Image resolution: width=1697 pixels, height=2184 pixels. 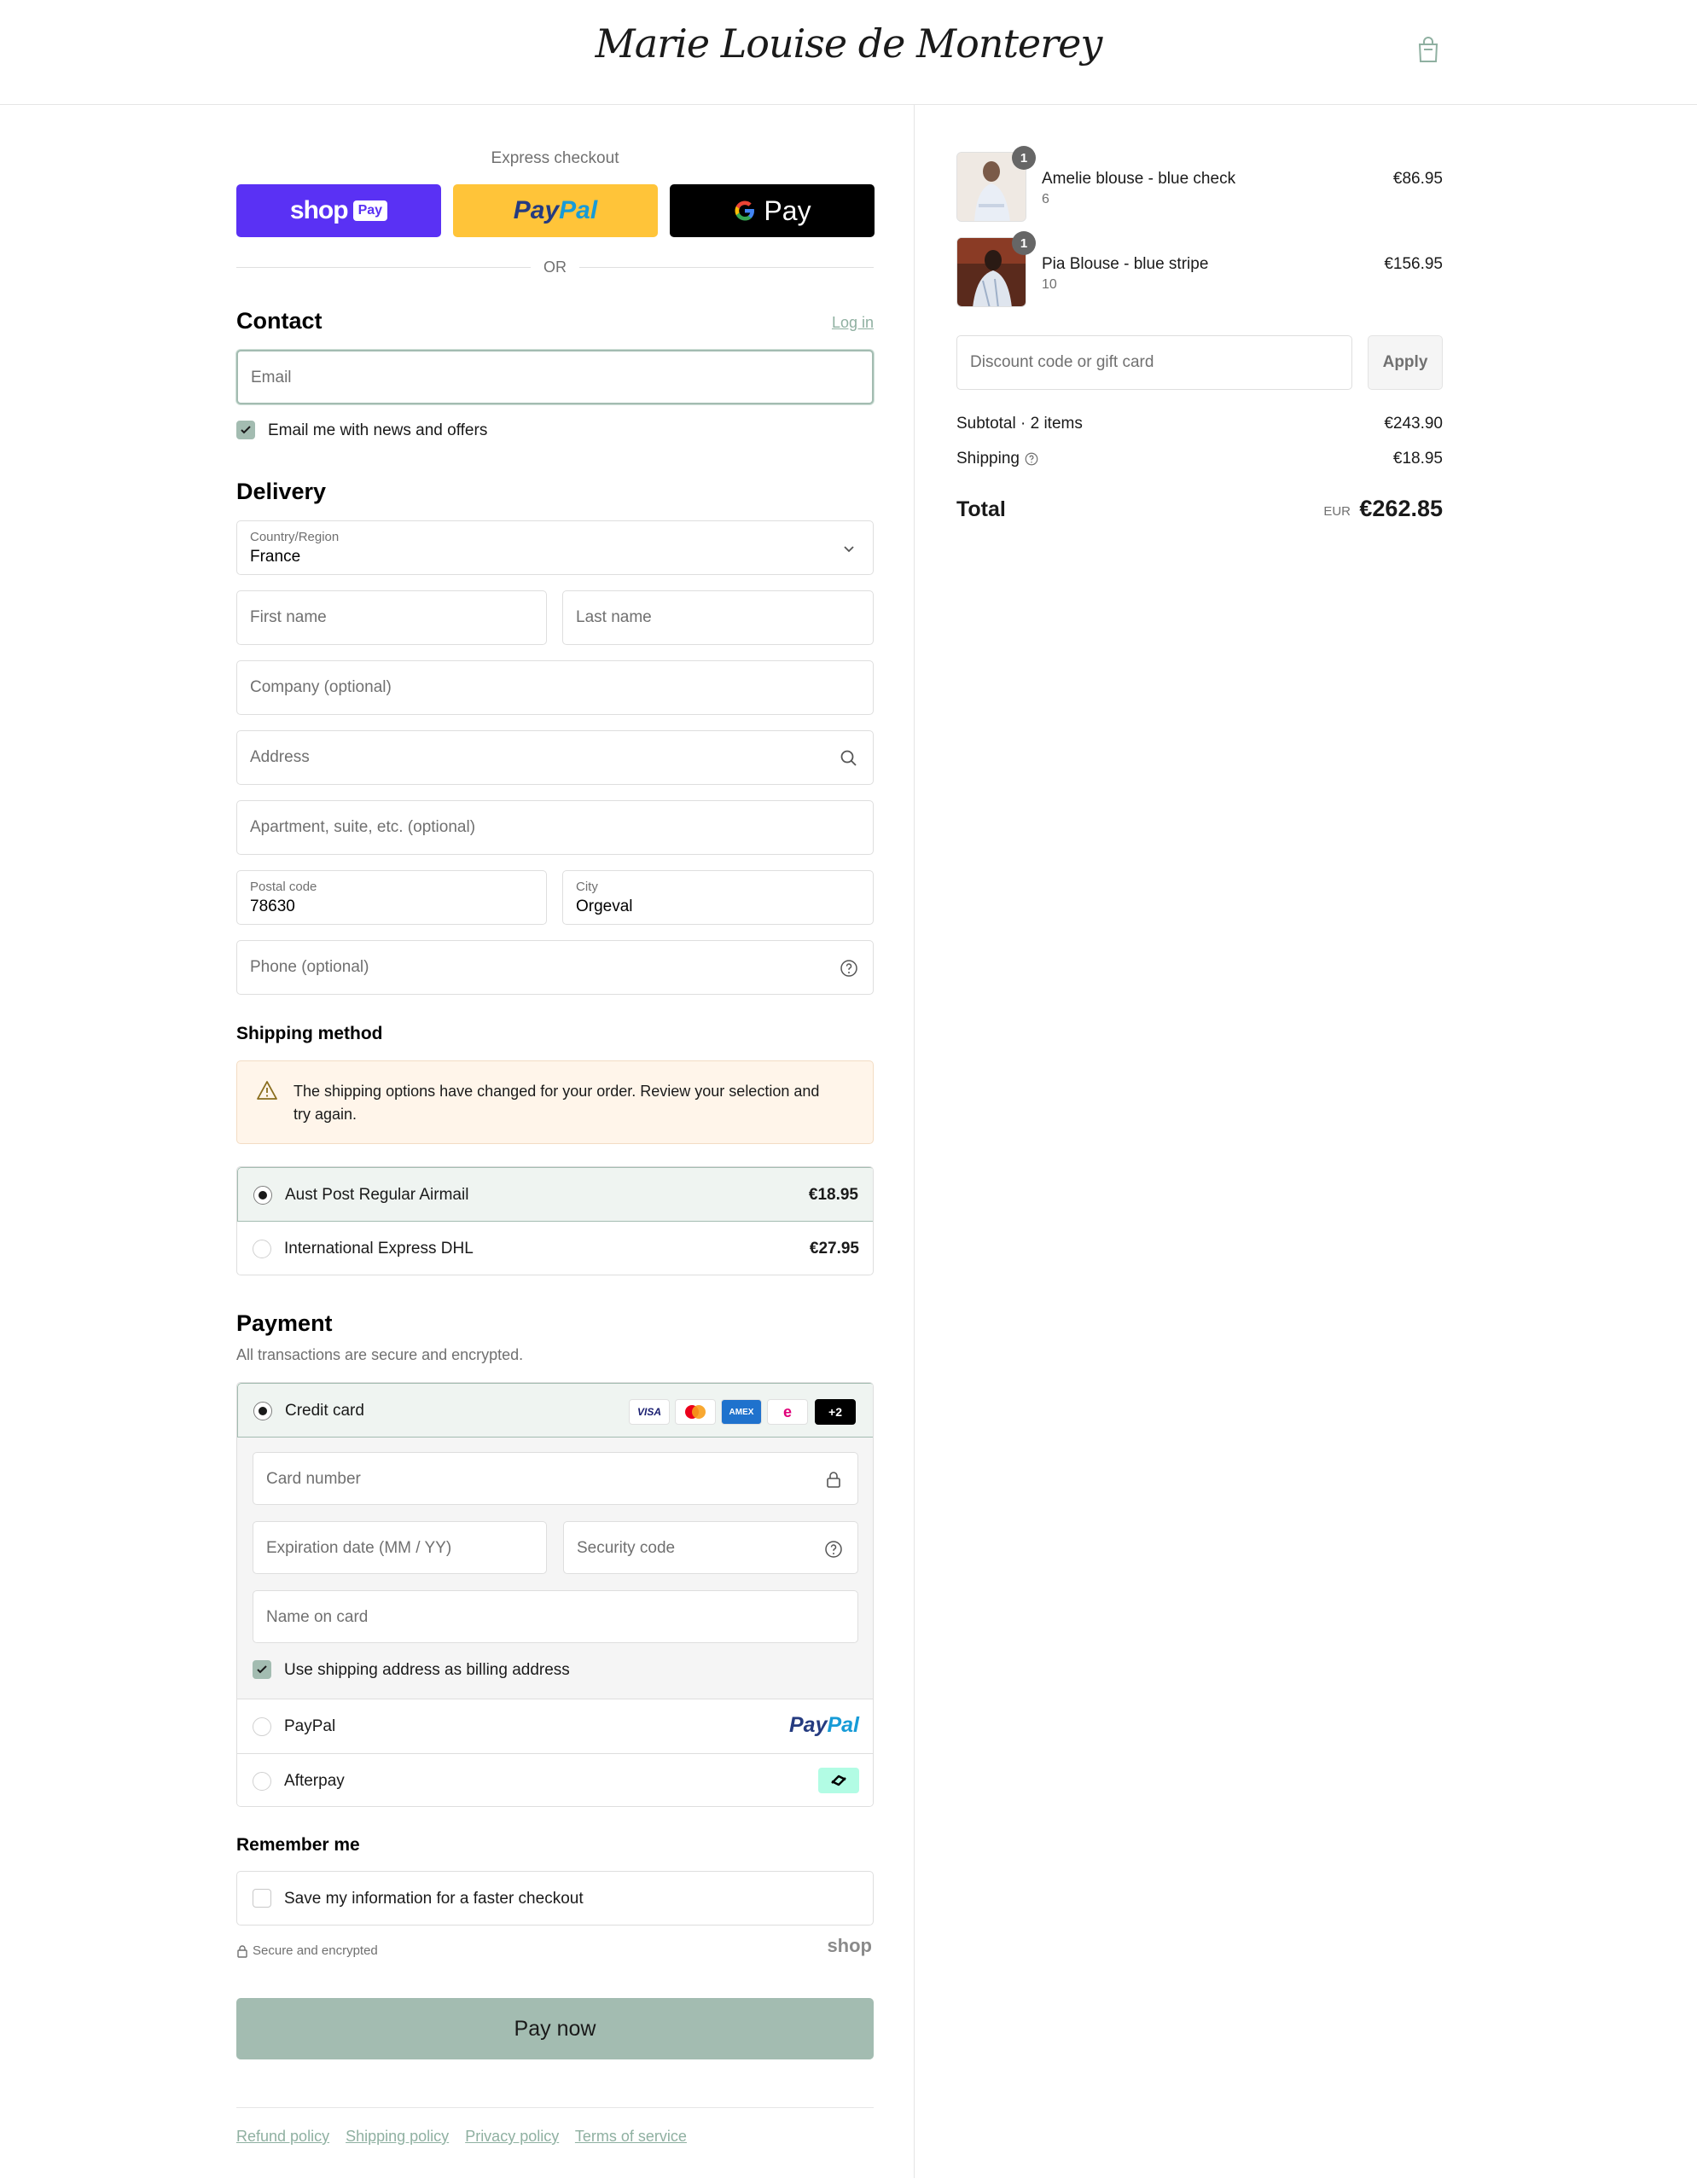 I want to click on shopping-bag-icon, so click(x=1428, y=51).